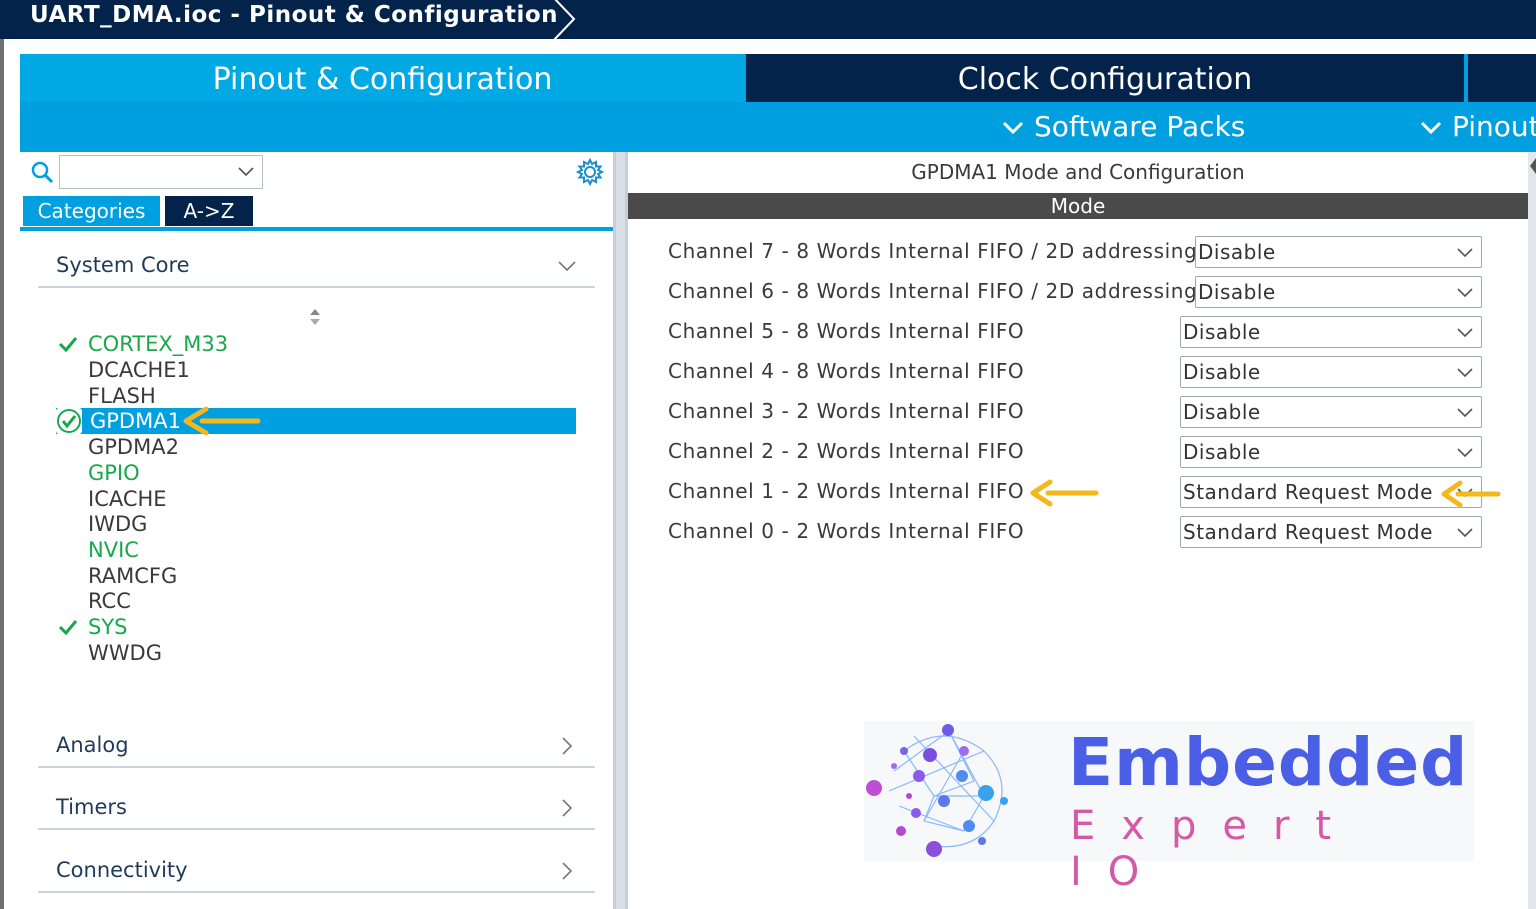 This screenshot has width=1536, height=909. I want to click on peripheral-cortex-m33: CORTEX_M33, so click(316, 344).